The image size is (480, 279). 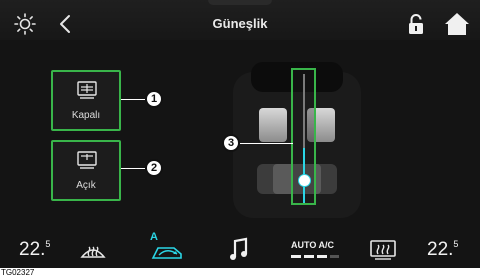 I want to click on ac-level-bars, so click(x=315, y=256).